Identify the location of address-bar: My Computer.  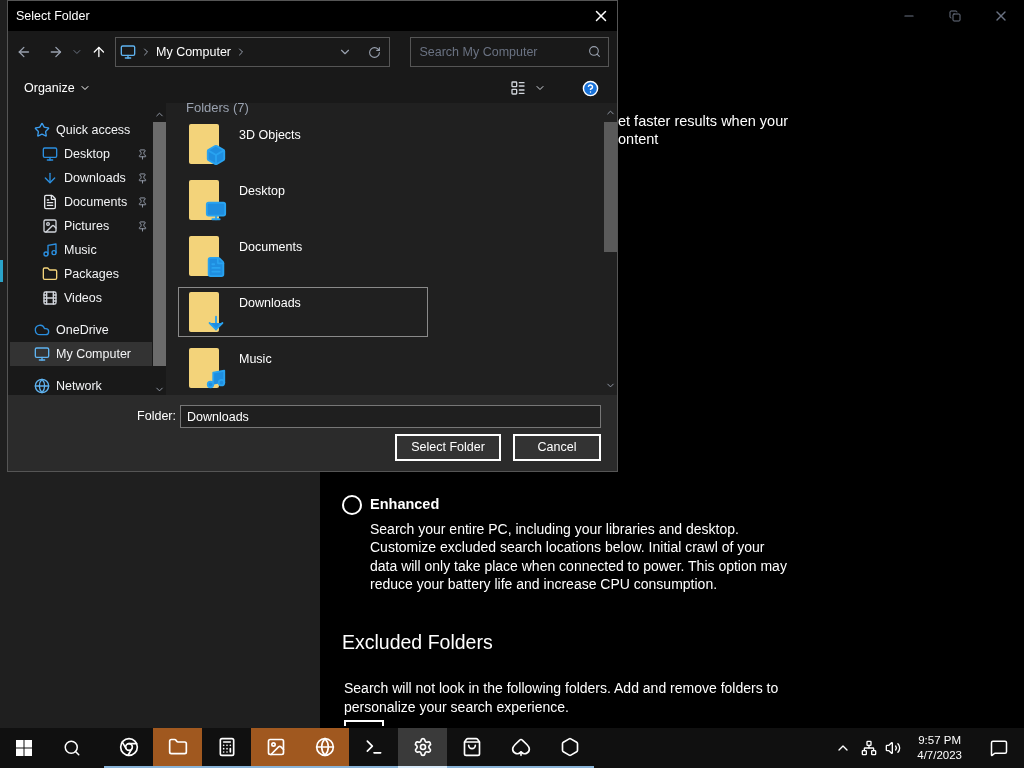
(253, 52).